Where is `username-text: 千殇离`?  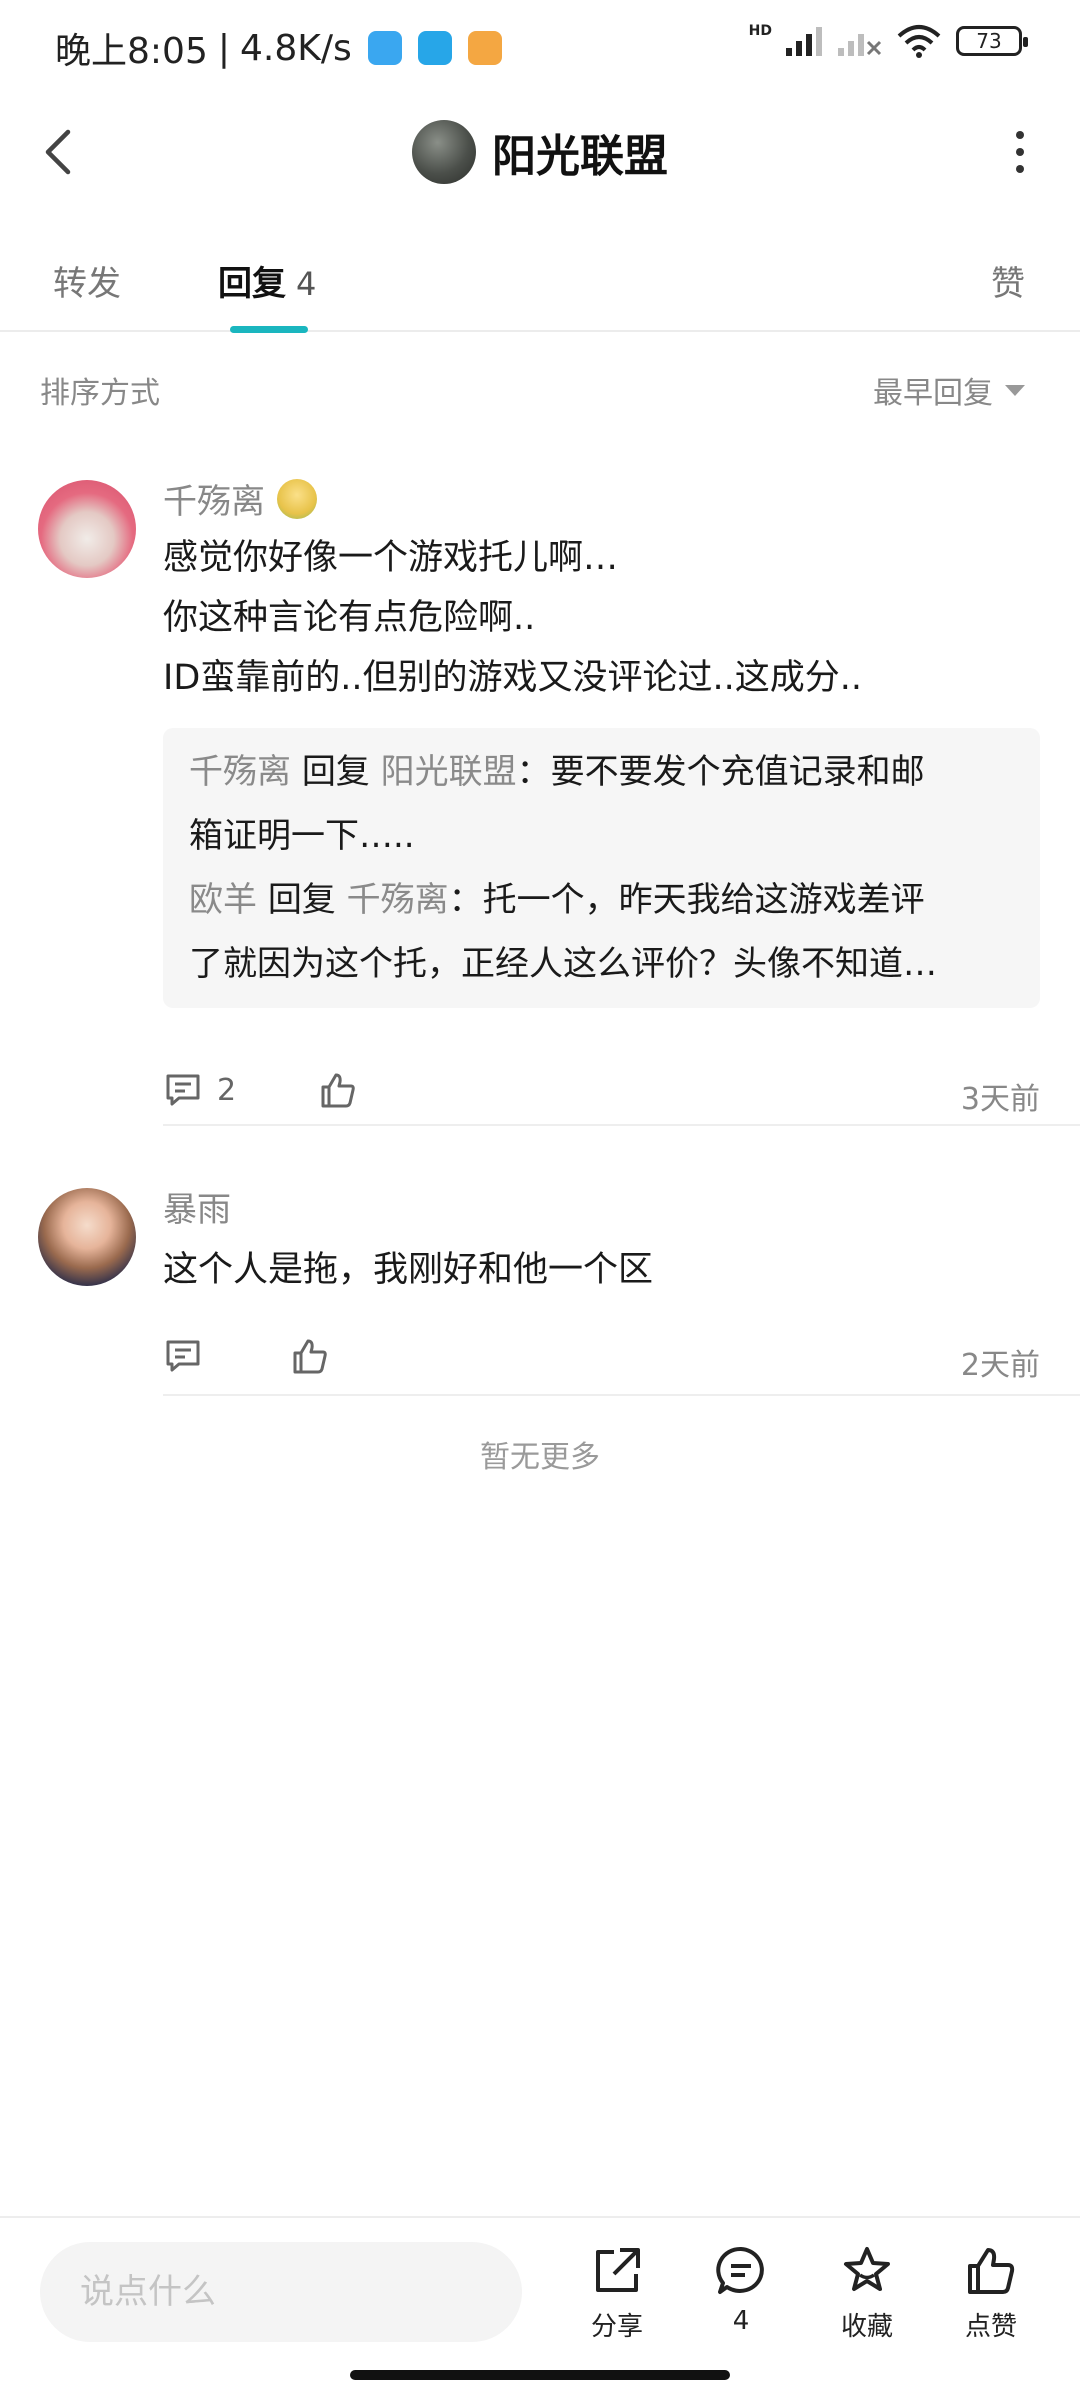 username-text: 千殇离 is located at coordinates (214, 502).